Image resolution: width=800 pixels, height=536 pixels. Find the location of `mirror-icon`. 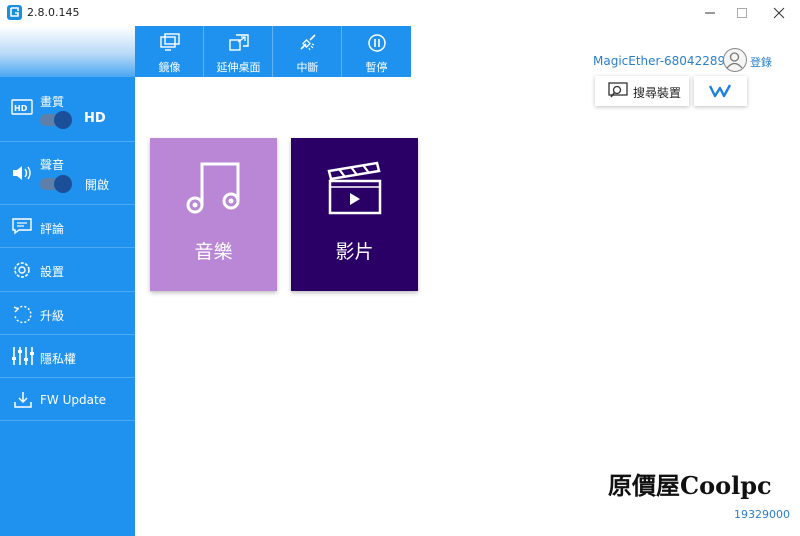

mirror-icon is located at coordinates (170, 43).